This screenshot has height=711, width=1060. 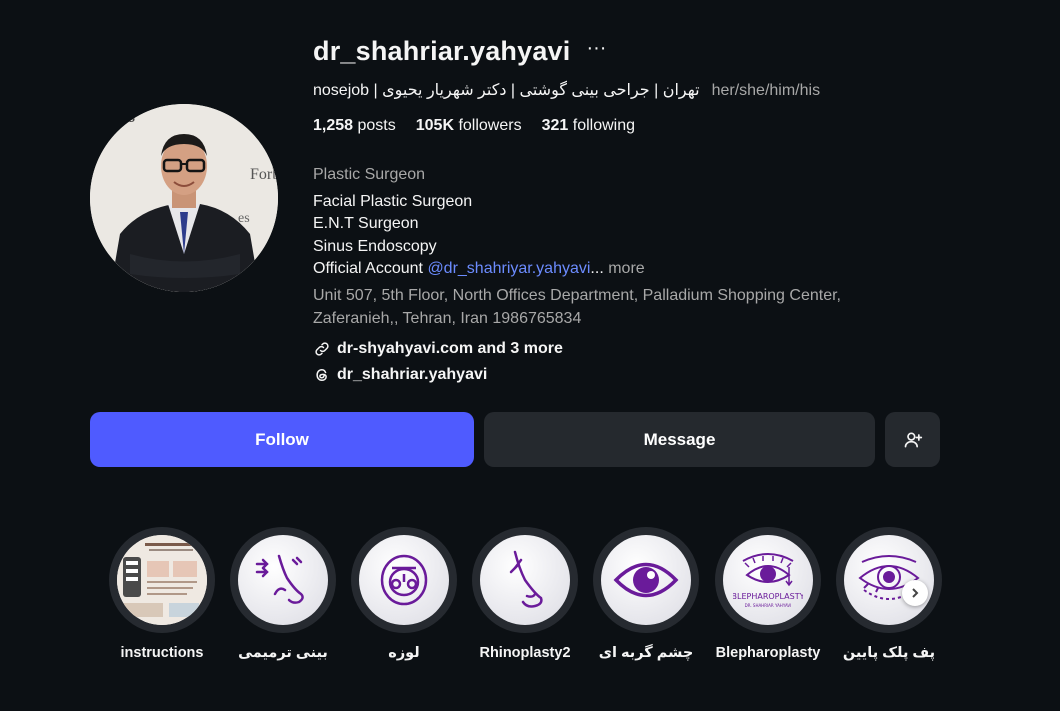 What do you see at coordinates (404, 653) in the screenshot?
I see `highlight-label: لوزه` at bounding box center [404, 653].